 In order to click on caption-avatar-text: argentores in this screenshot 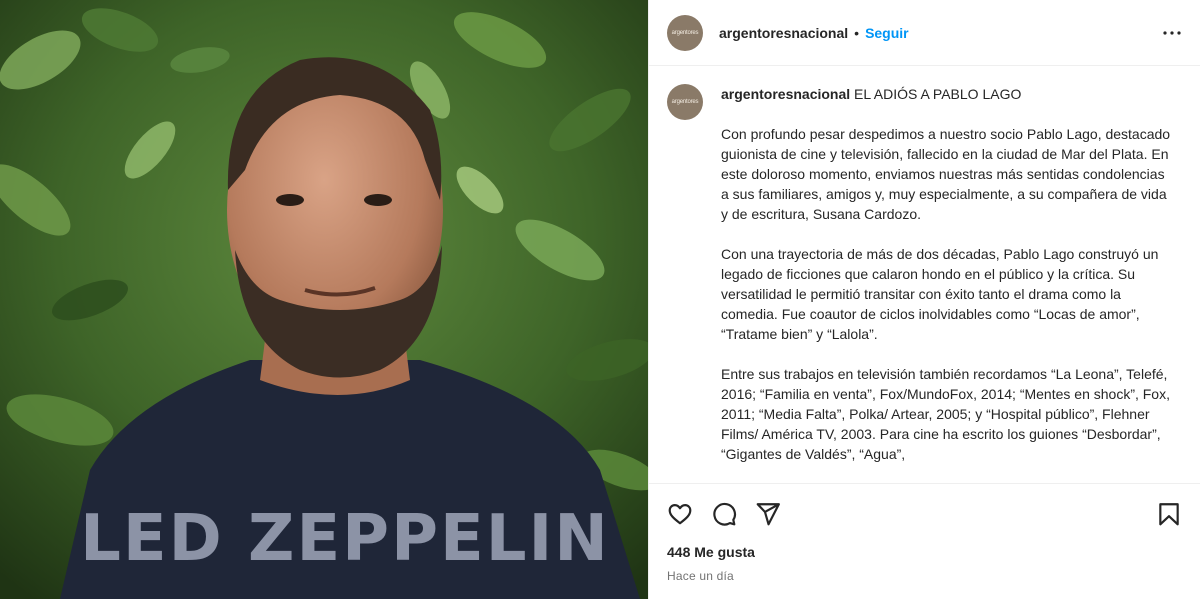, I will do `click(685, 102)`.